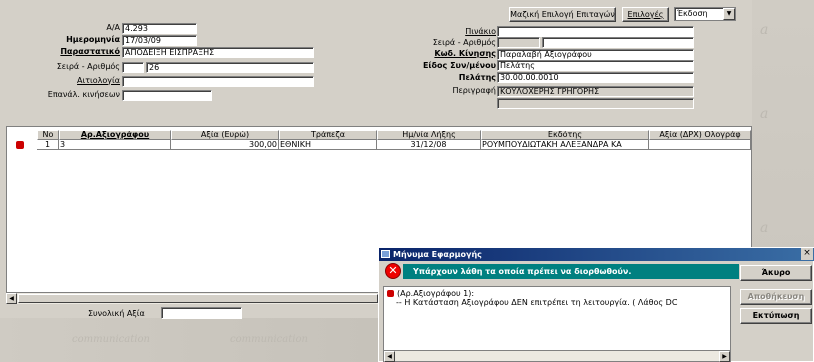  I want to click on column-header-drx: Αξία (ΔΡΧ) Ολογράφ, so click(700, 135).